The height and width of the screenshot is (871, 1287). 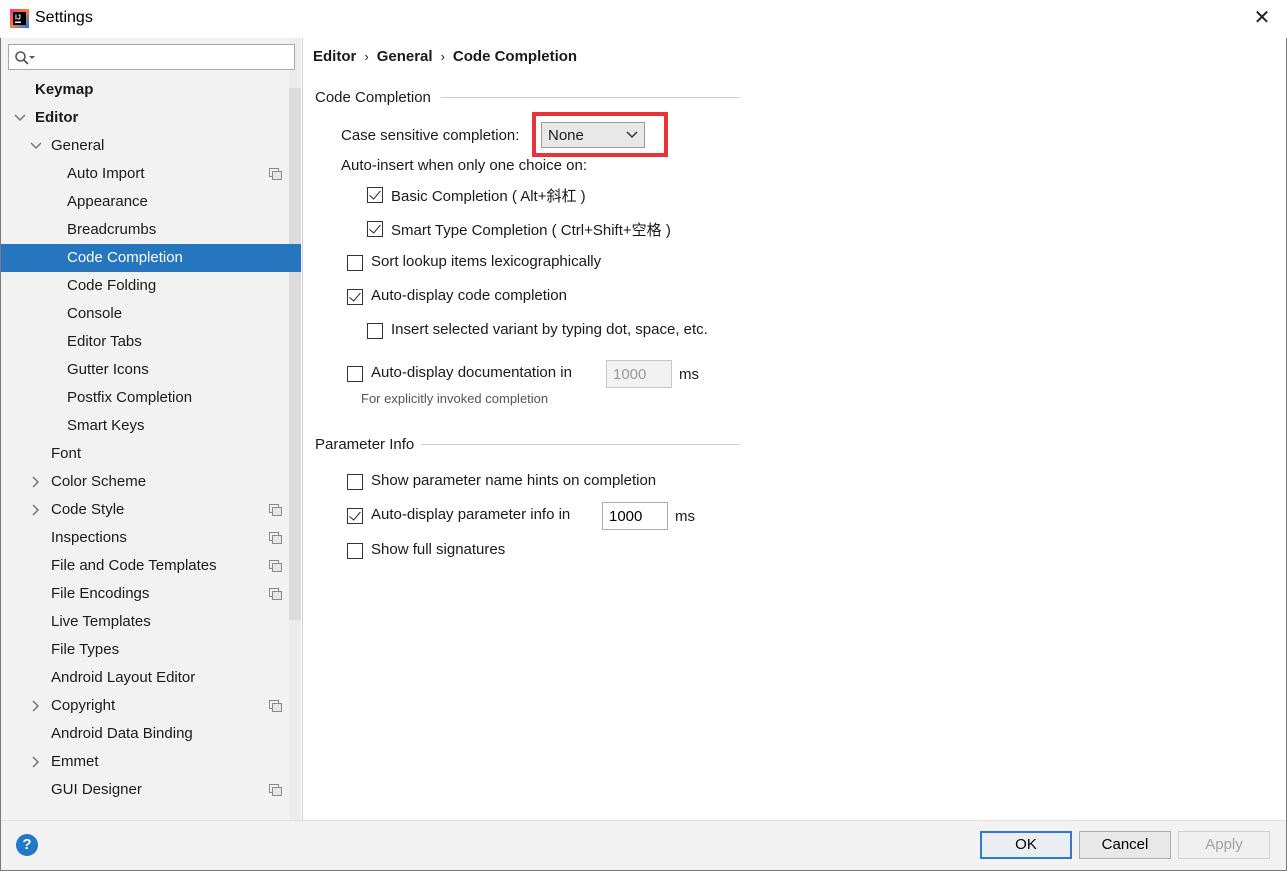 I want to click on sidebar-item-console: Console, so click(x=151, y=314).